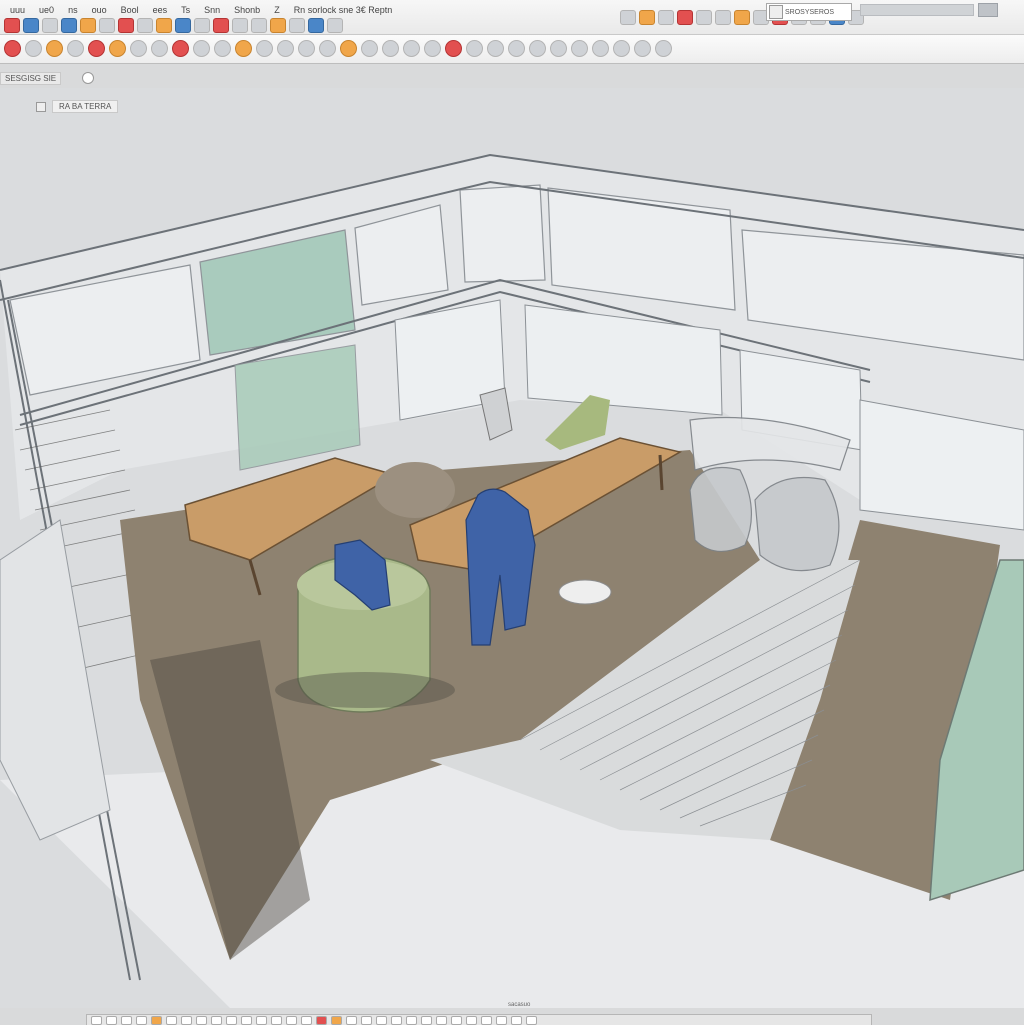 The height and width of the screenshot is (1025, 1024). I want to click on menu-item: Ts, so click(185, 10).